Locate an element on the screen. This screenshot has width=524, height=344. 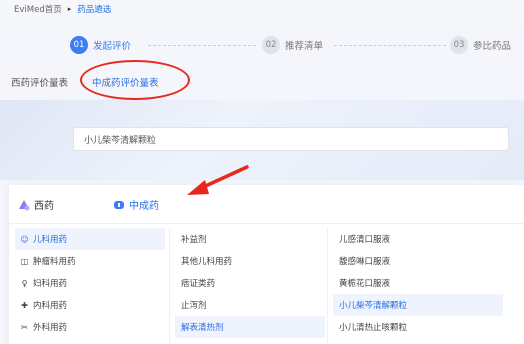
category-item-surgery: ✂ 外科用药 is located at coordinates (90, 327).